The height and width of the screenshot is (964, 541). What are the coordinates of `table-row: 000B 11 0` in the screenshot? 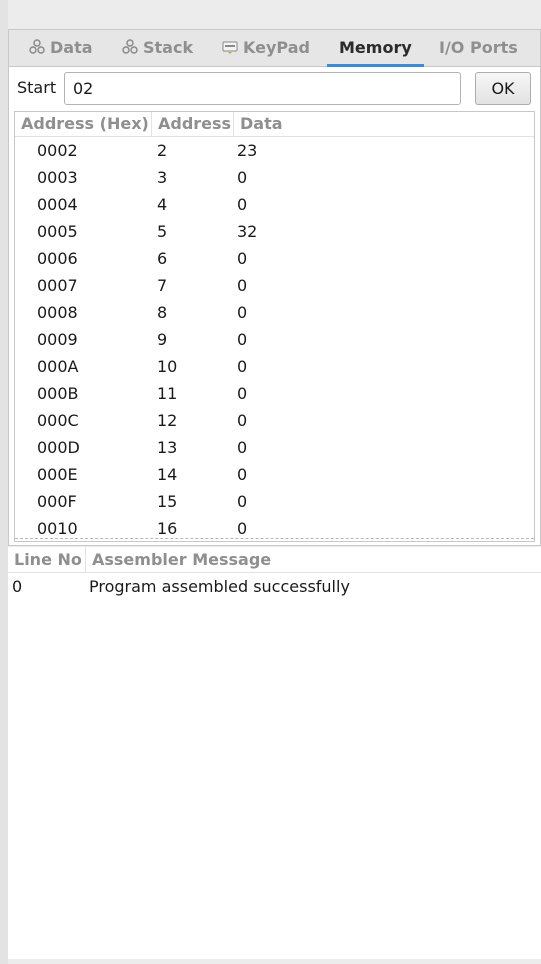 It's located at (274, 393).